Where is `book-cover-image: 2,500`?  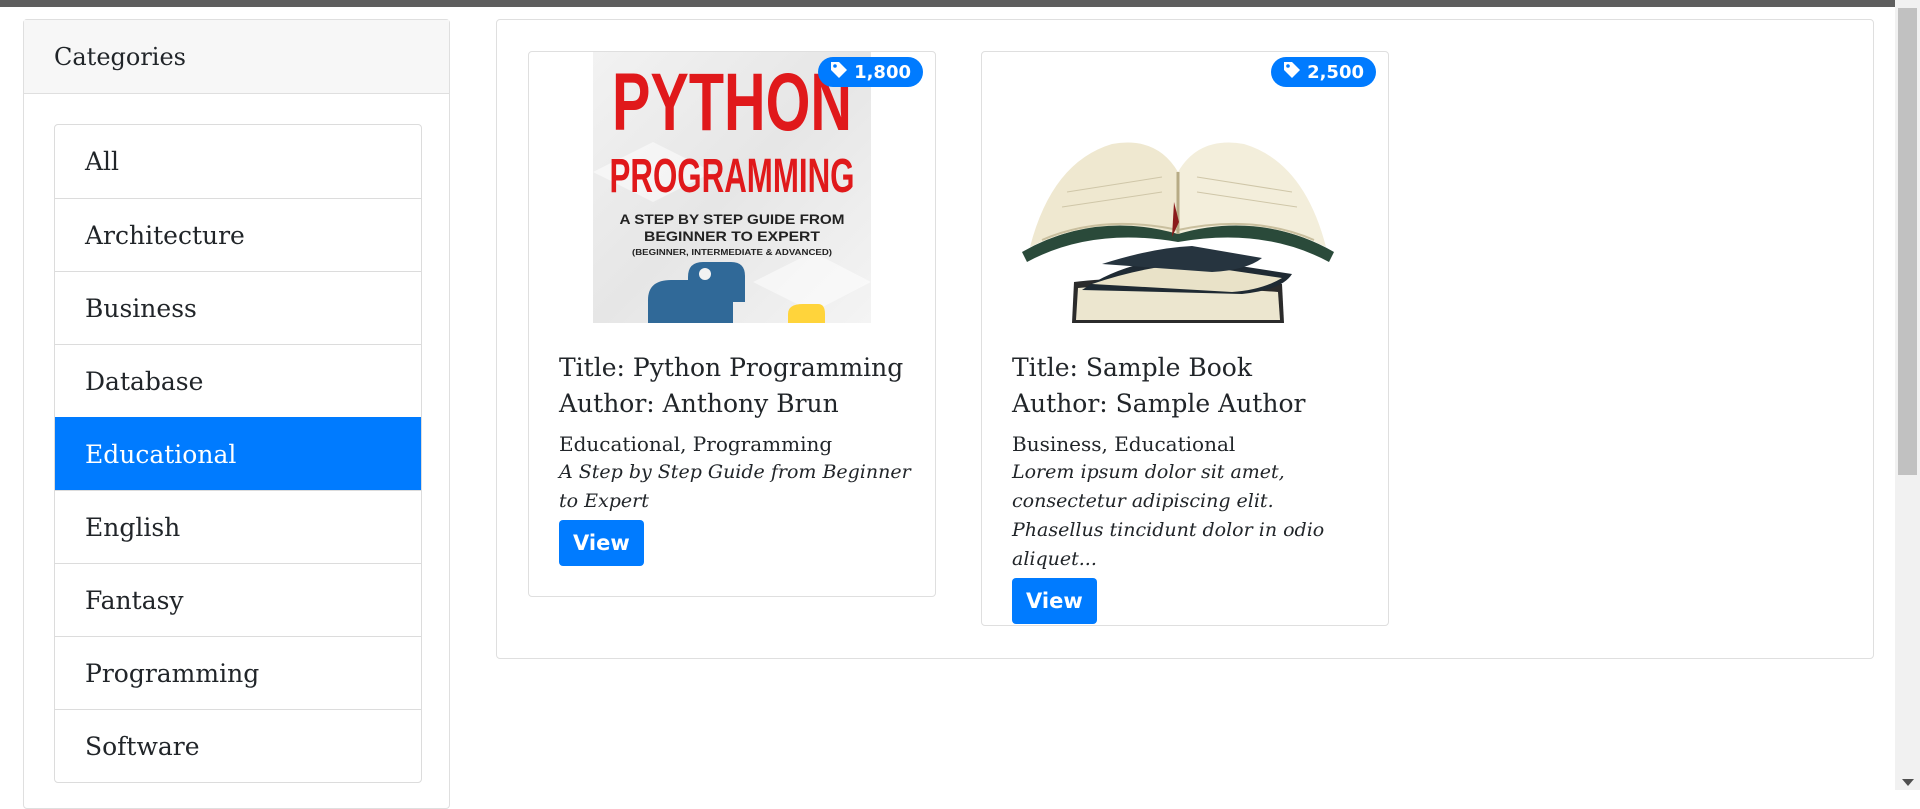
book-cover-image: 2,500 is located at coordinates (1185, 187).